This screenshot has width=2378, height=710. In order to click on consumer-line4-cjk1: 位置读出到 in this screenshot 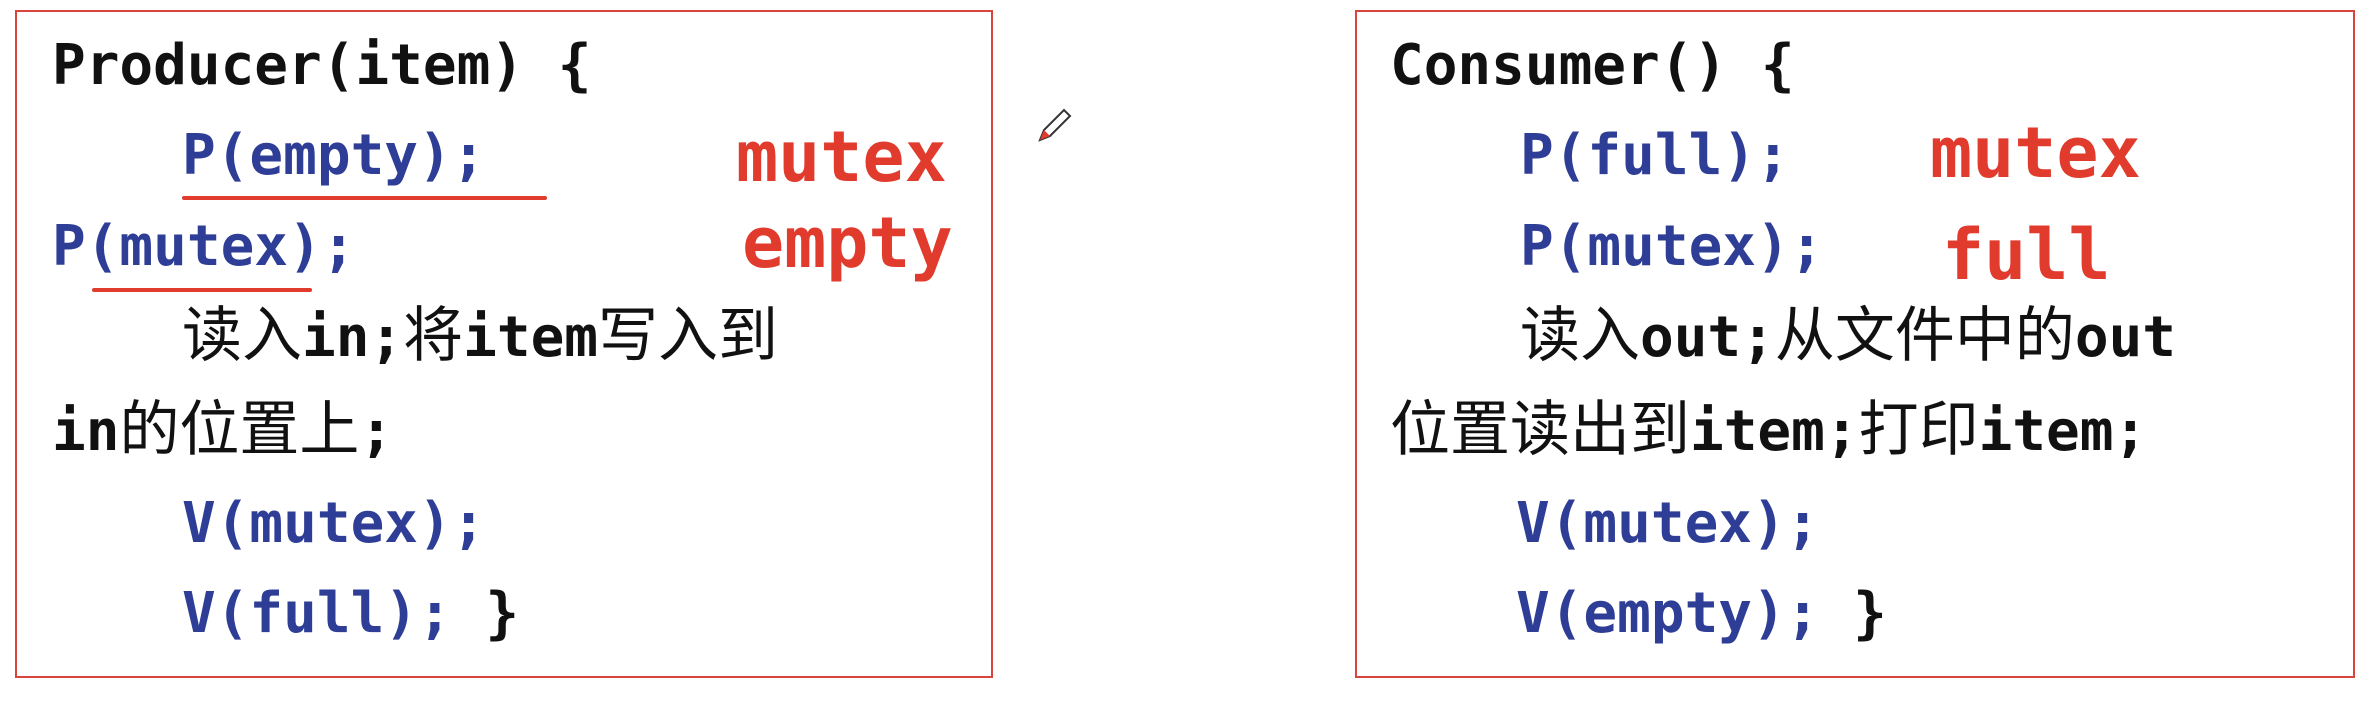, I will do `click(1540, 430)`.